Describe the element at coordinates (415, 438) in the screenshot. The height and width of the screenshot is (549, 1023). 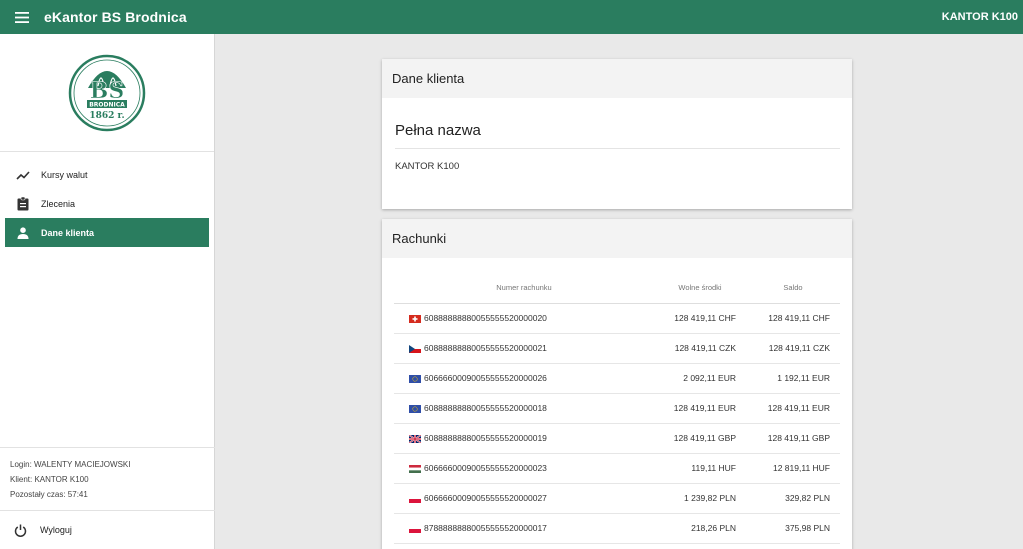
I see `flag-gb-icon` at that location.